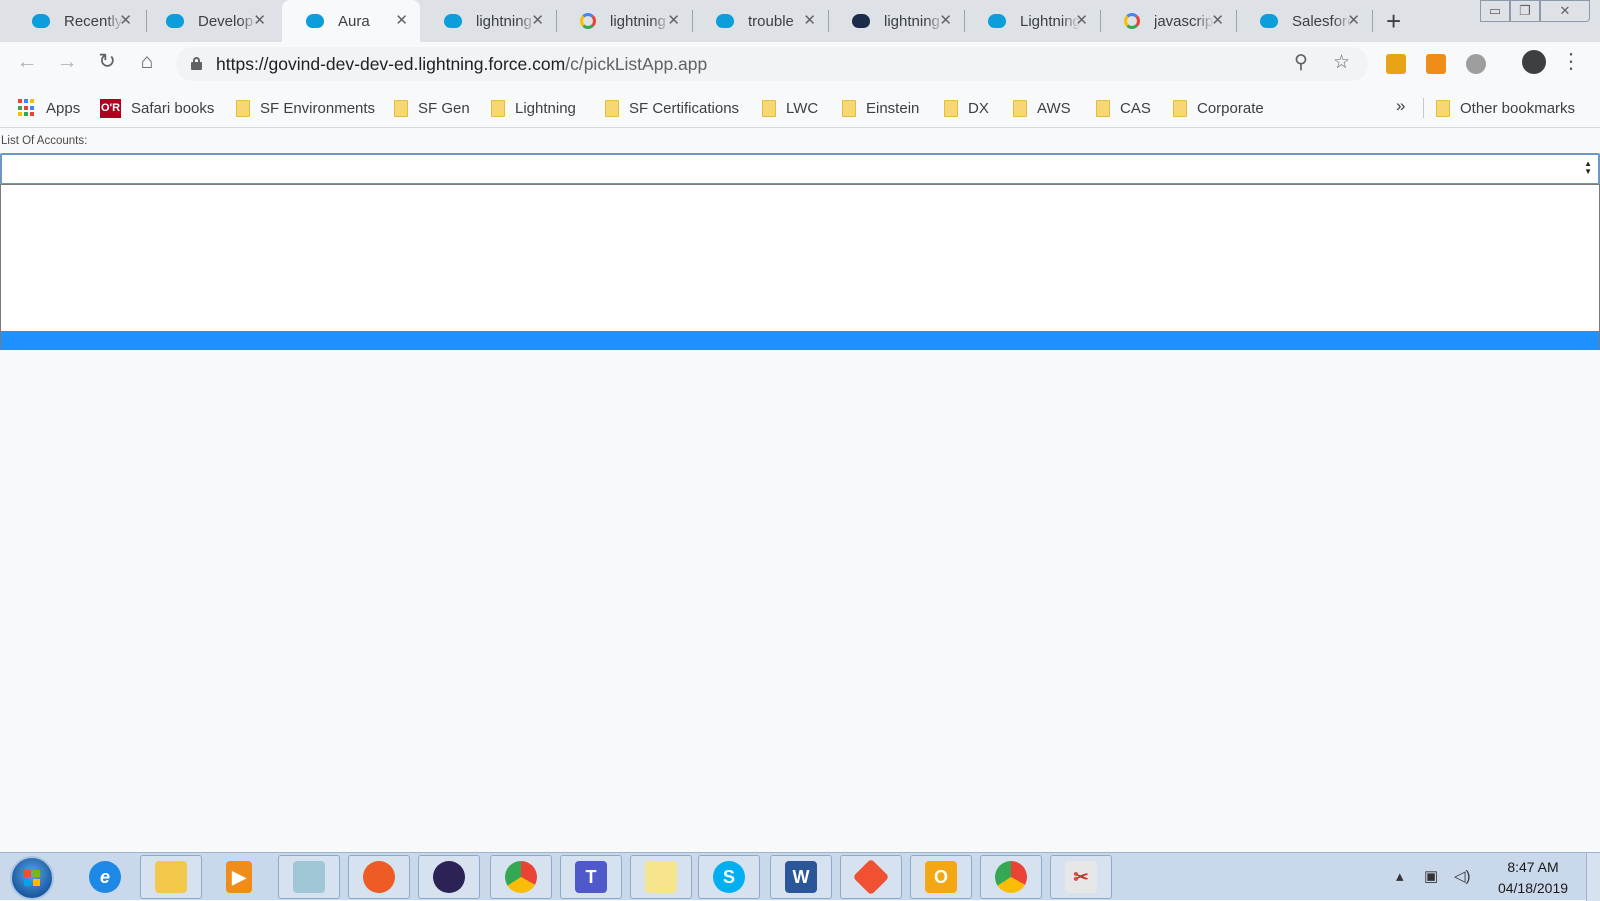  What do you see at coordinates (545, 108) in the screenshot?
I see `bookmark-label: Lightning` at bounding box center [545, 108].